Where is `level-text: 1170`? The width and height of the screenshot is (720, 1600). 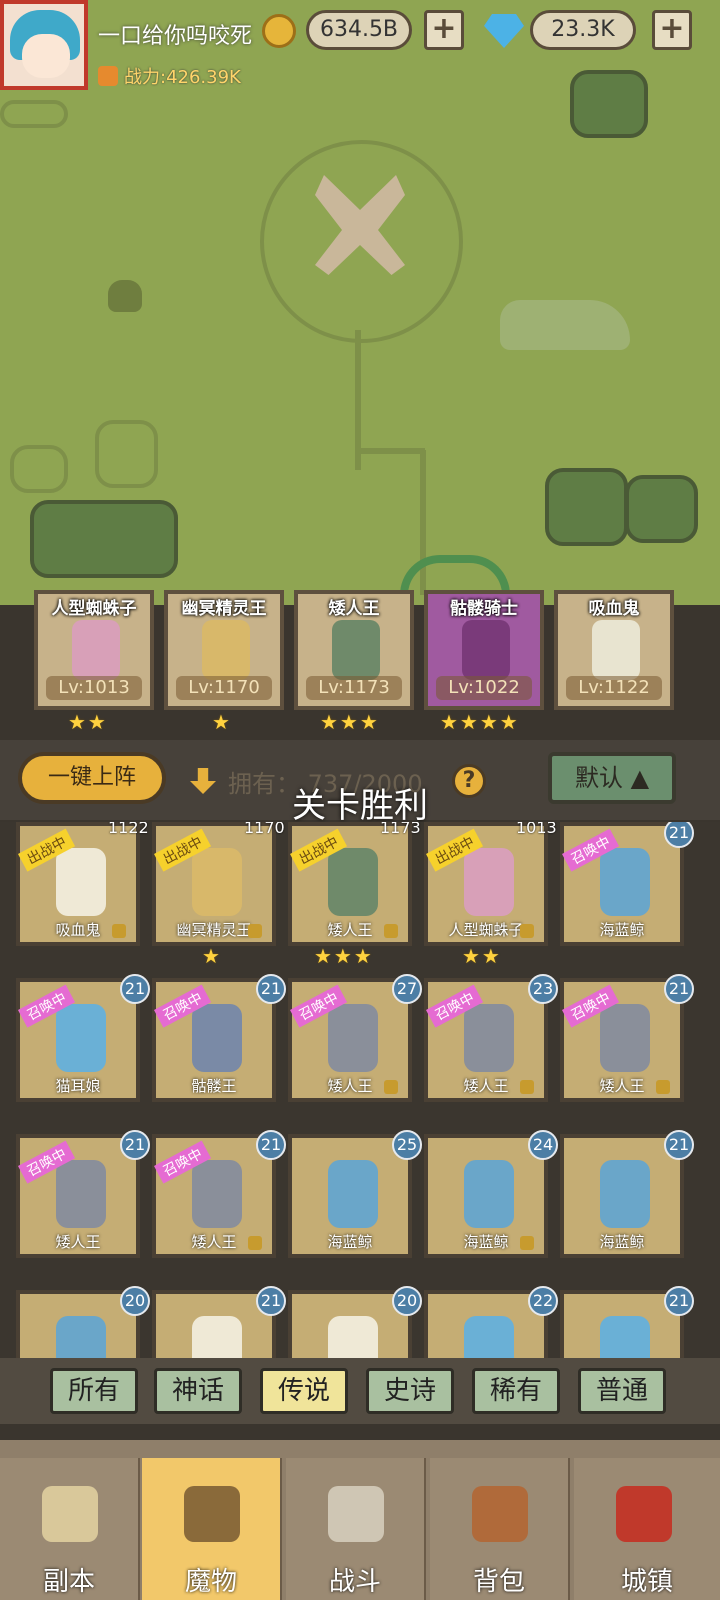
level-text: 1170 is located at coordinates (264, 829).